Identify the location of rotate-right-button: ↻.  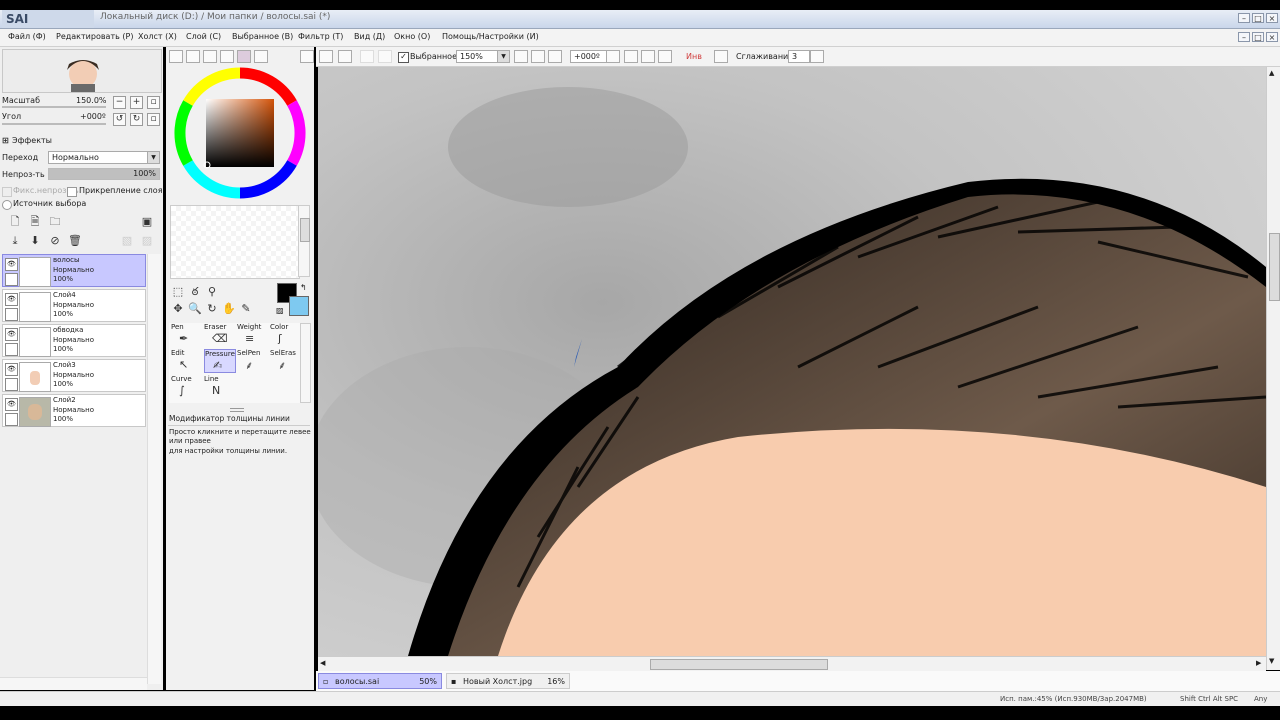
(136, 119).